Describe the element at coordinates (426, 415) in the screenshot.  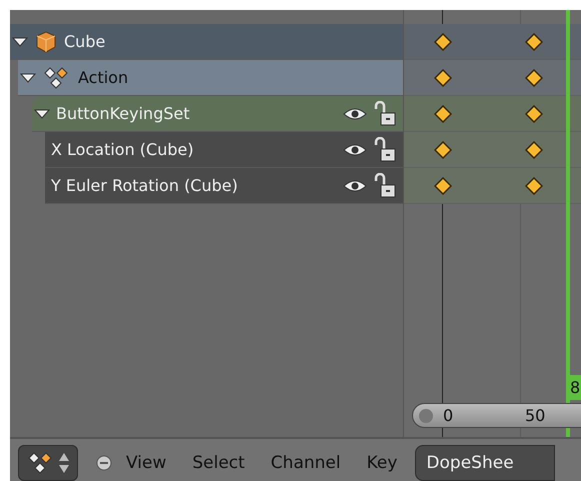
I see `scroll-handle-icon` at that location.